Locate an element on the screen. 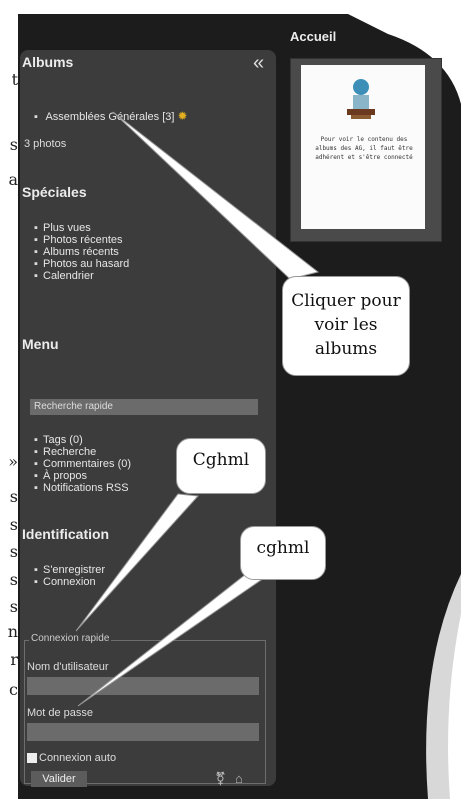  edge-letter: n is located at coordinates (12, 631).